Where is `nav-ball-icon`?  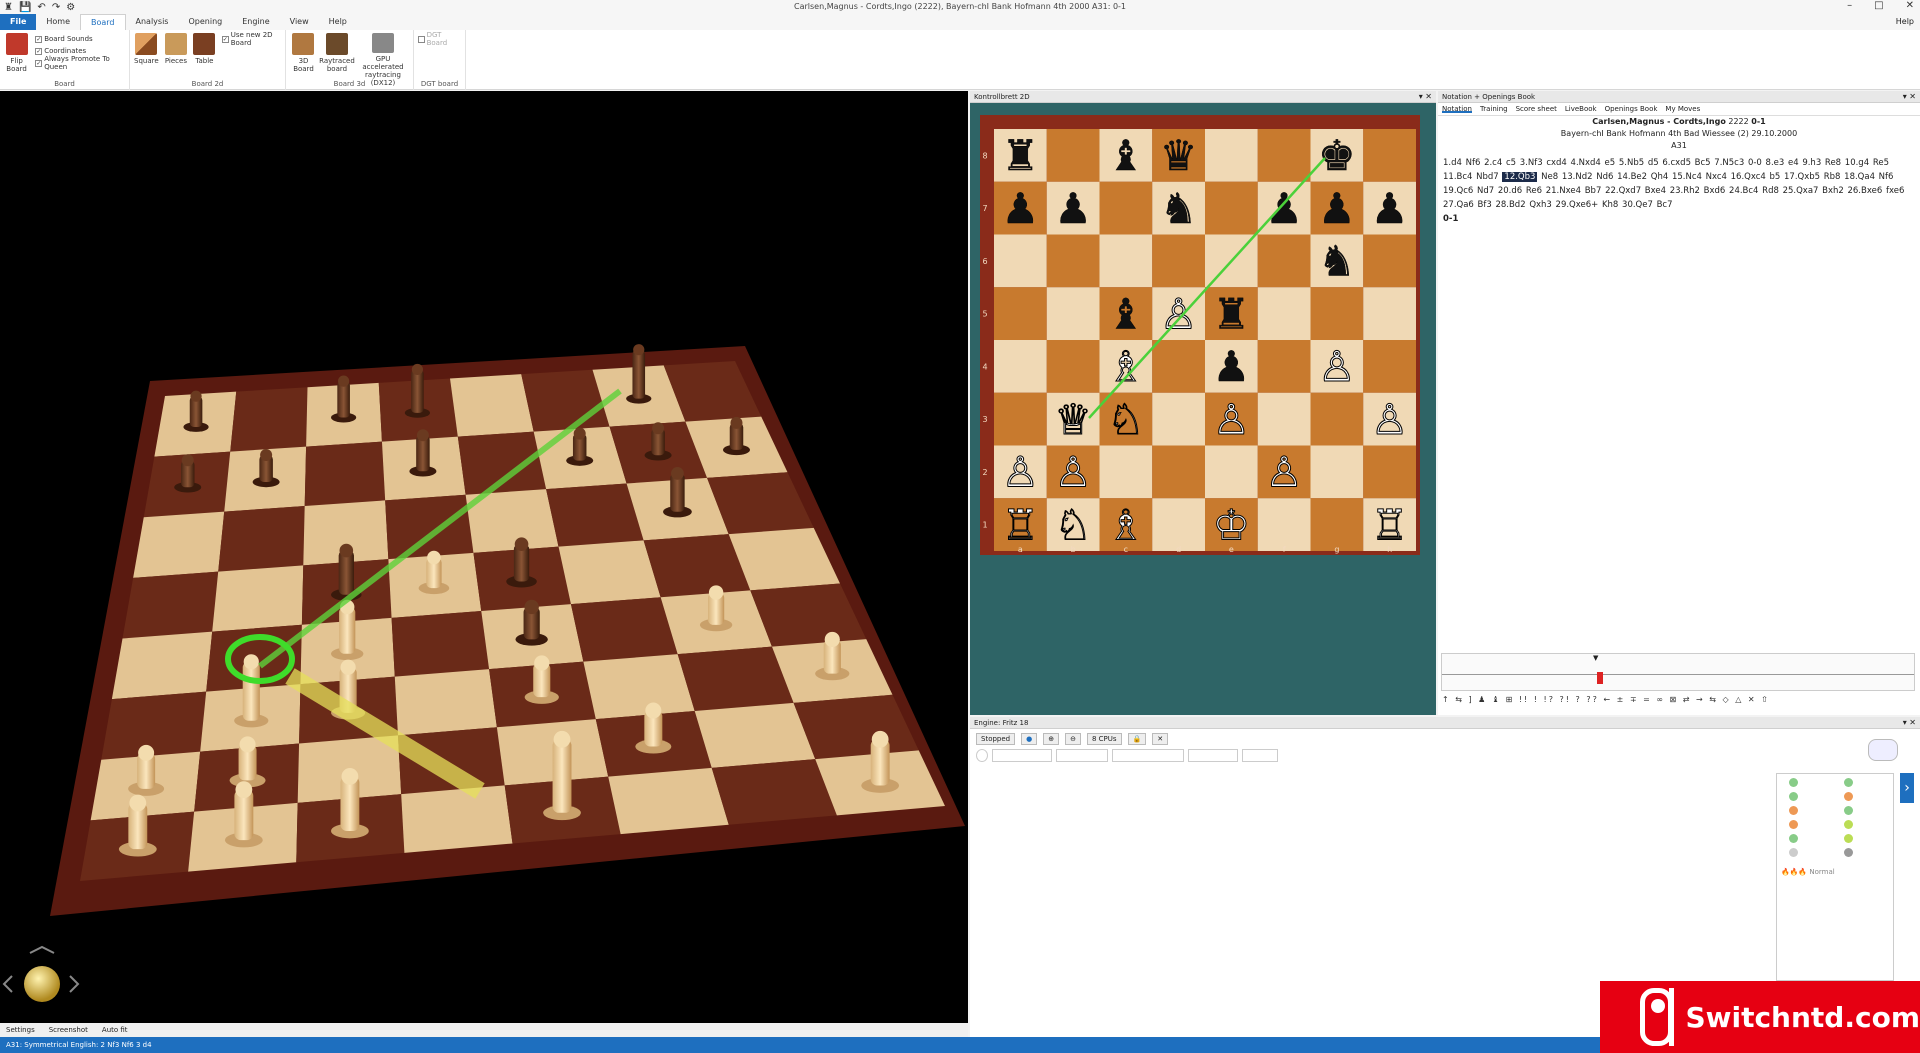
nav-ball-icon is located at coordinates (42, 984).